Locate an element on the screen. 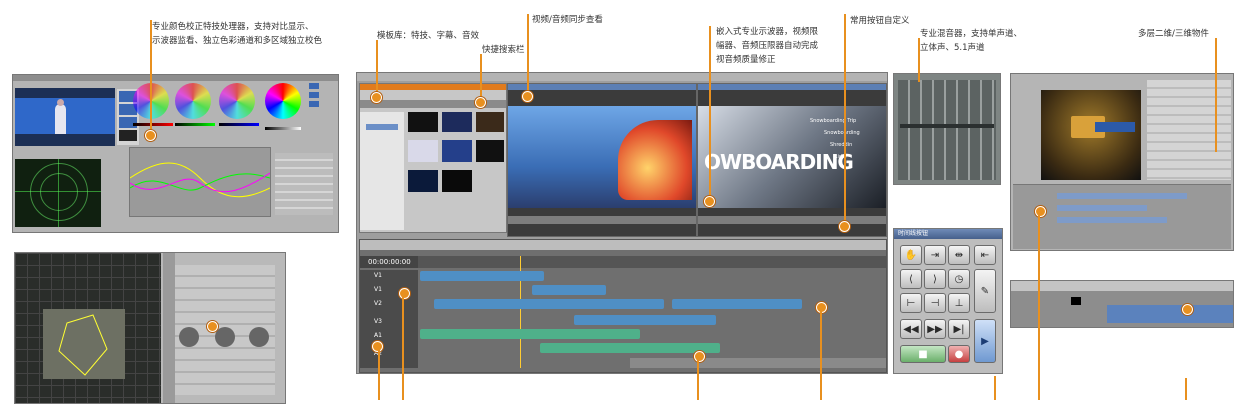 The image size is (1251, 404). btn-tool: ✎ is located at coordinates (985, 291).